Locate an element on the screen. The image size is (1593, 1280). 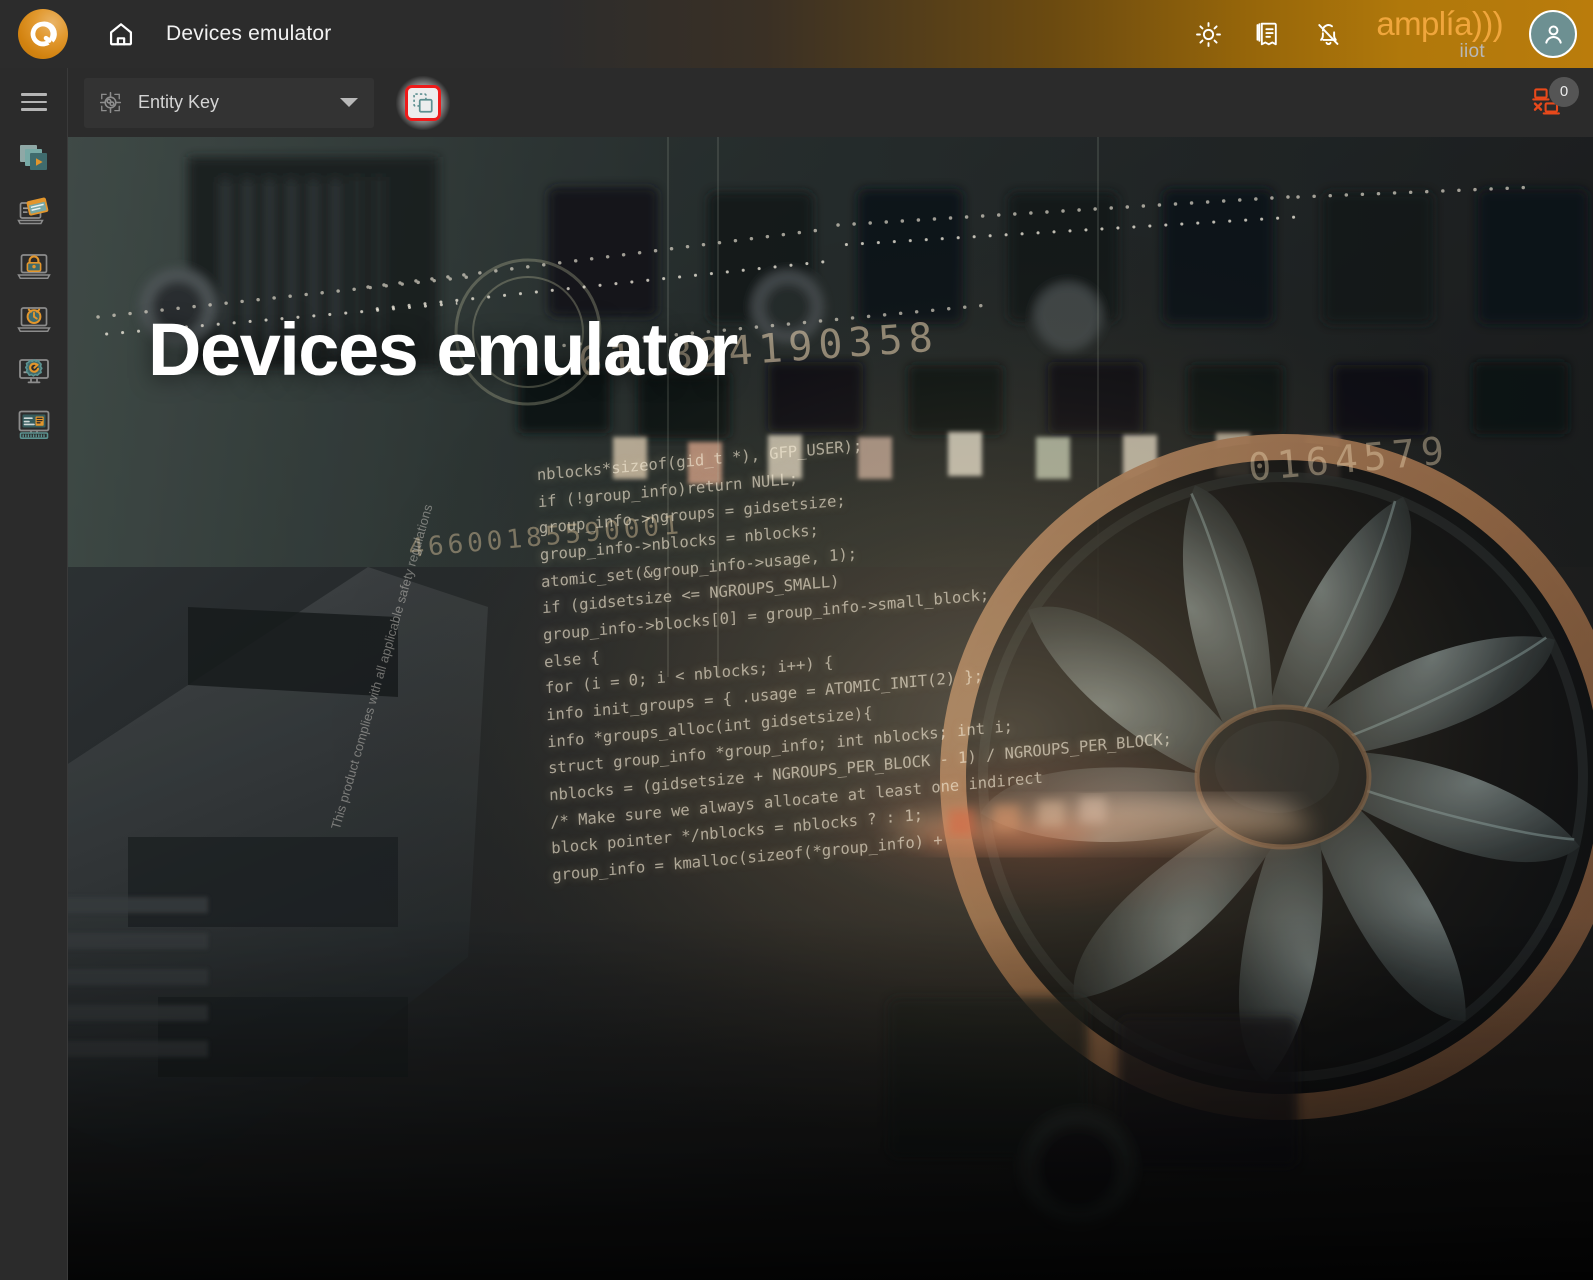
changelog-icon is located at coordinates (1267, 34).